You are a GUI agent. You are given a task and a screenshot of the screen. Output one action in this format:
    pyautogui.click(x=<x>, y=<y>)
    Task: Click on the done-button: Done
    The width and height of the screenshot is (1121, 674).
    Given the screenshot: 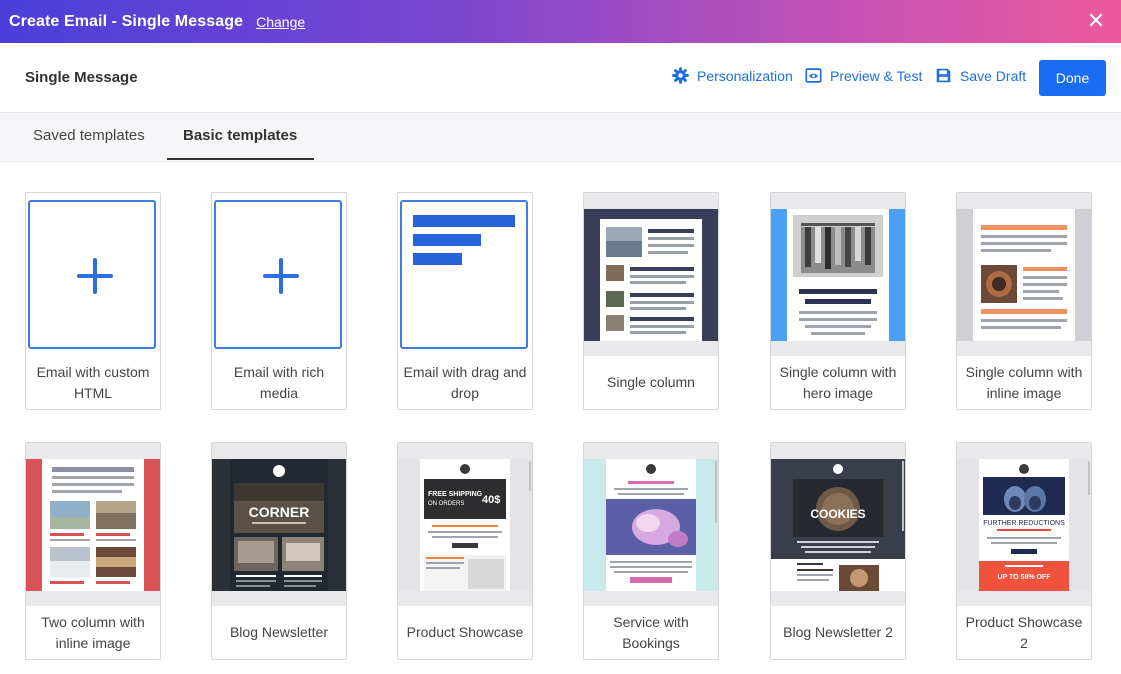 What is the action you would take?
    pyautogui.click(x=1072, y=78)
    